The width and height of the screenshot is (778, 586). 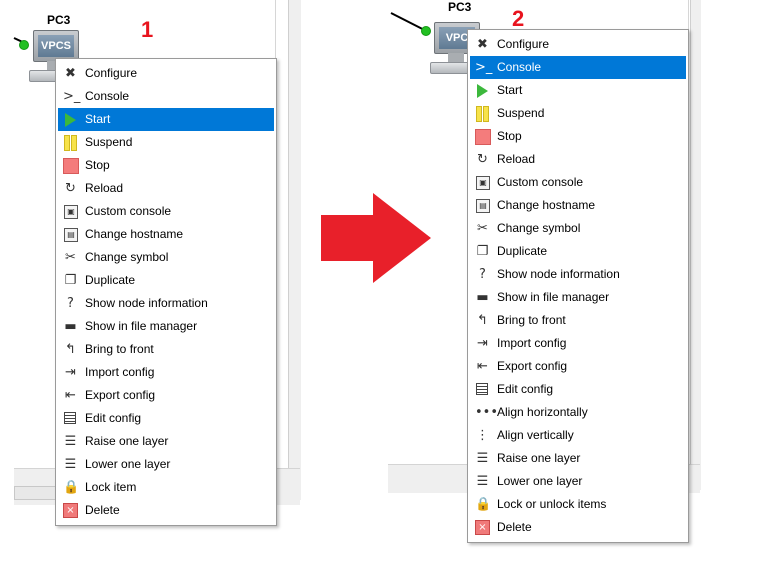 I want to click on left-menu-item-change-hostname: ▤ Change hostname, so click(x=166, y=234).